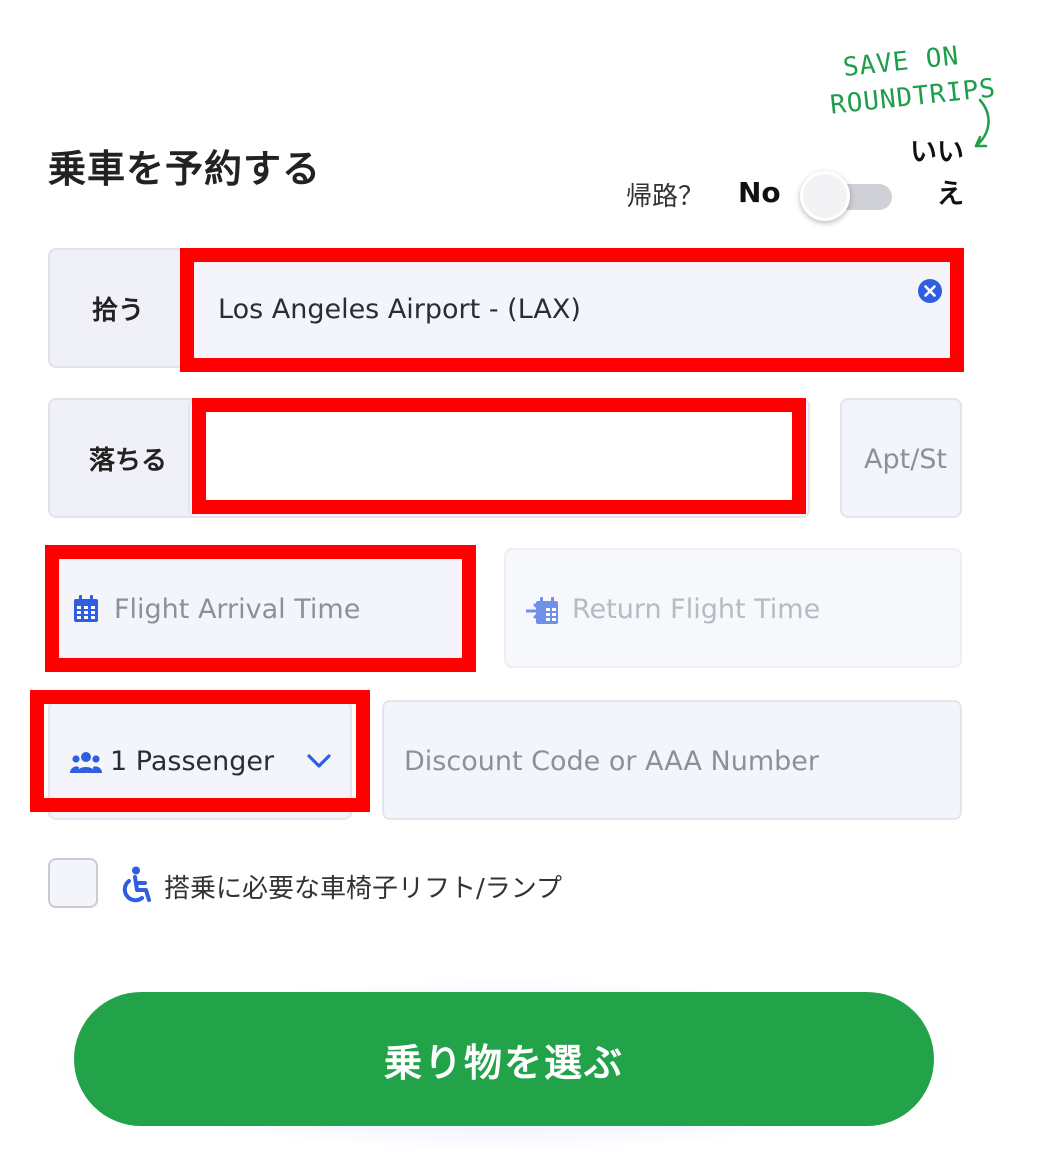  Describe the element at coordinates (937, 173) in the screenshot. I see `toggle-on-label: いいえ` at that location.